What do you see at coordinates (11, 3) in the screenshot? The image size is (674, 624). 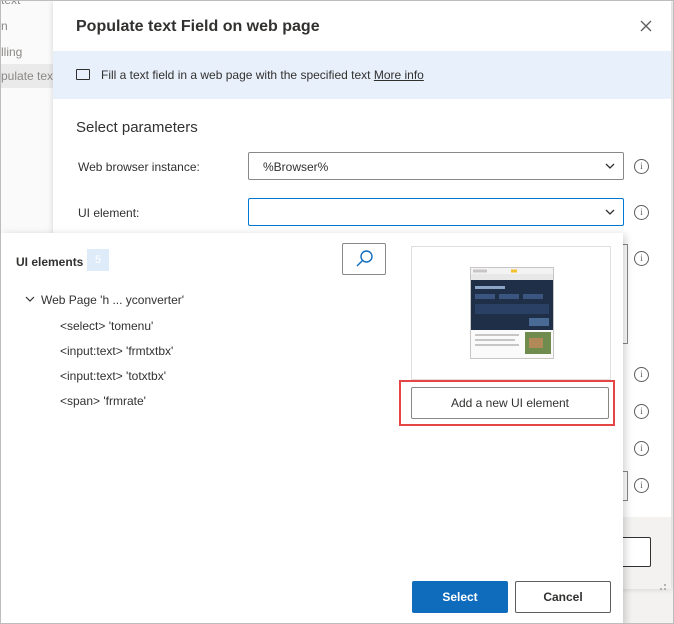 I see `sidebar-item: text` at bounding box center [11, 3].